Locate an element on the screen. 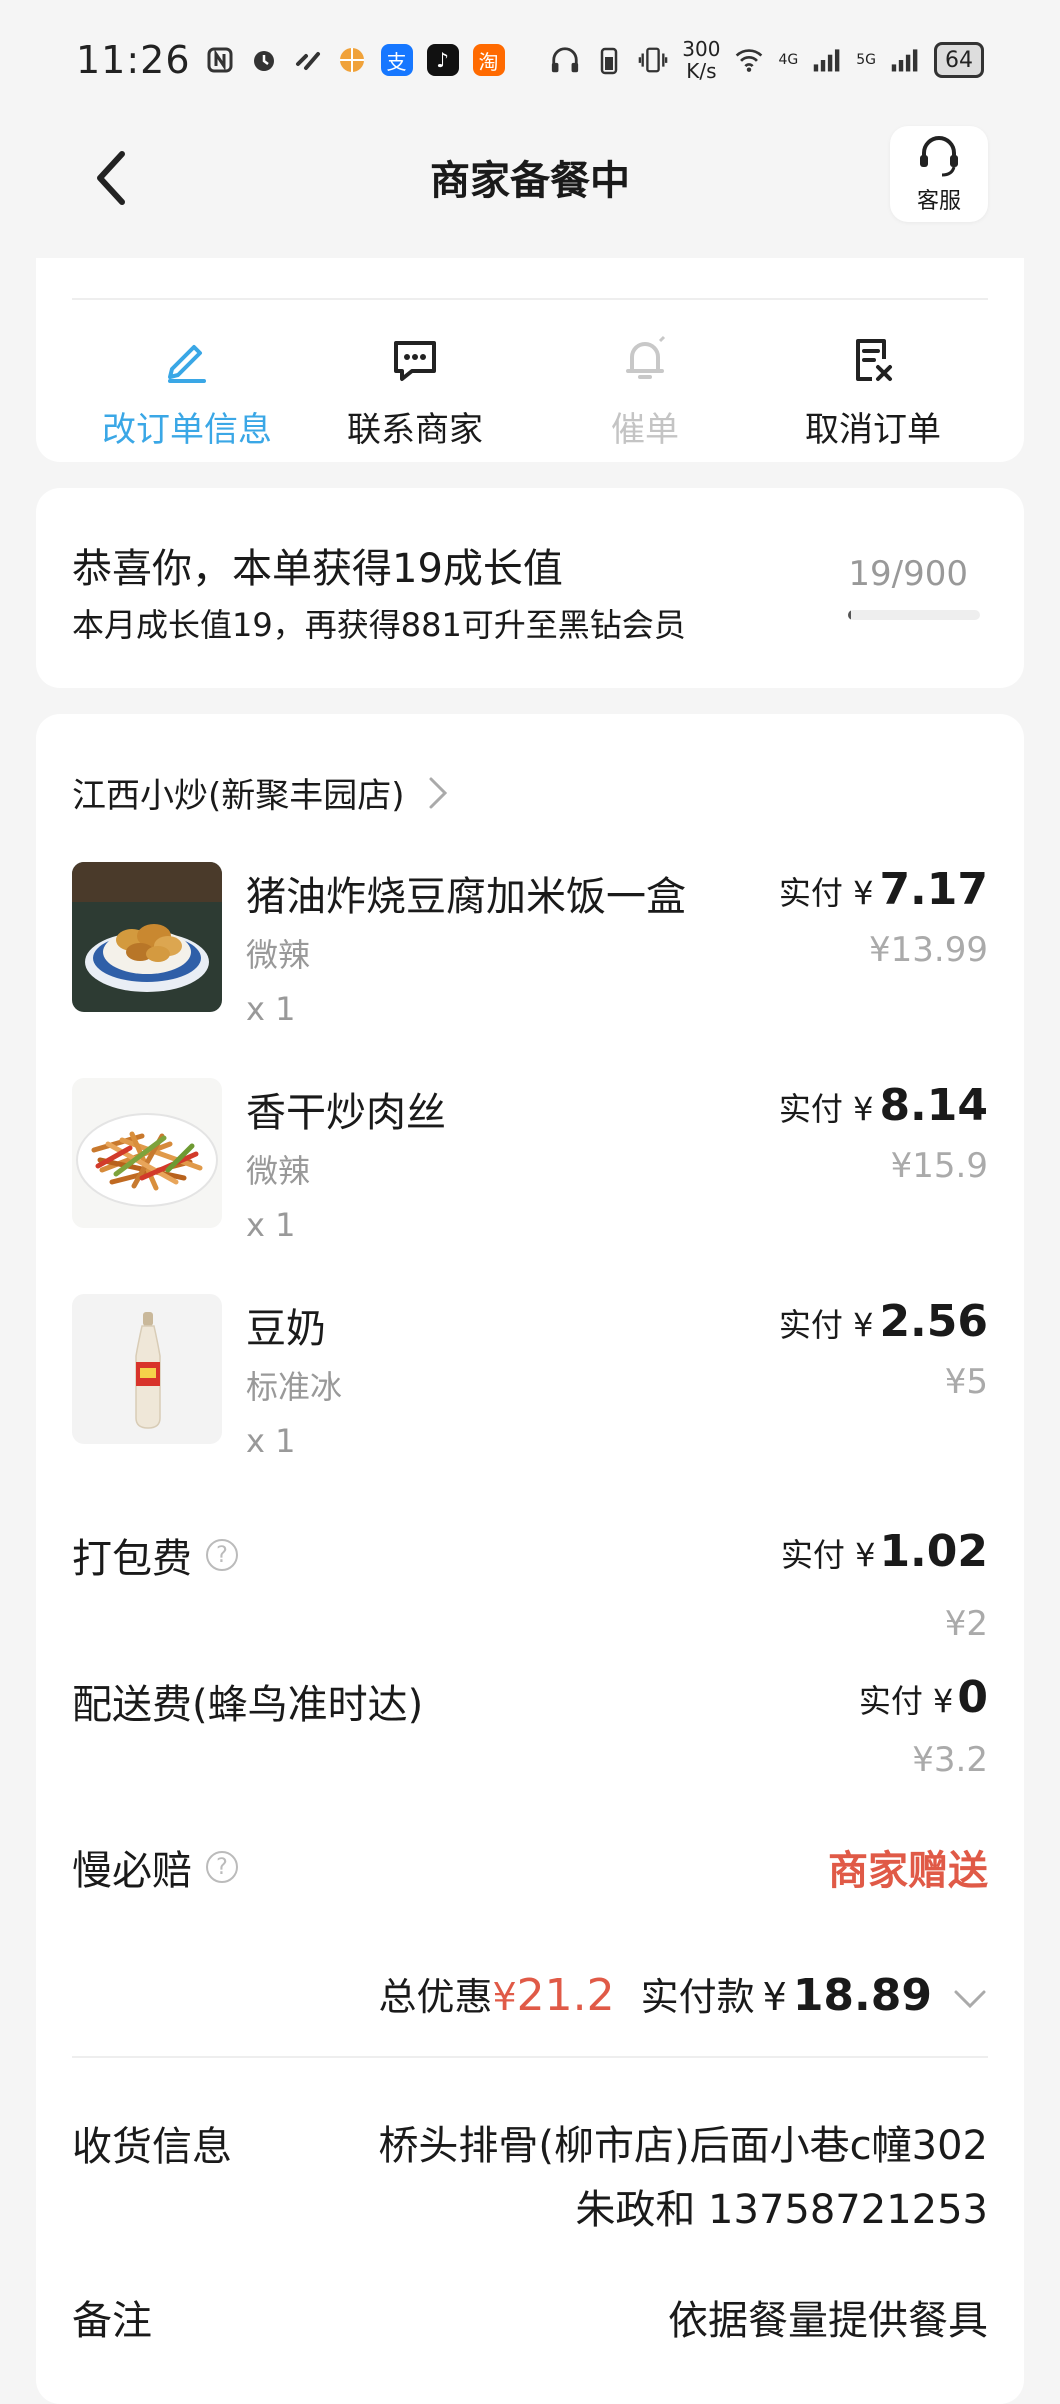  soy-milk-image is located at coordinates (147, 1369).